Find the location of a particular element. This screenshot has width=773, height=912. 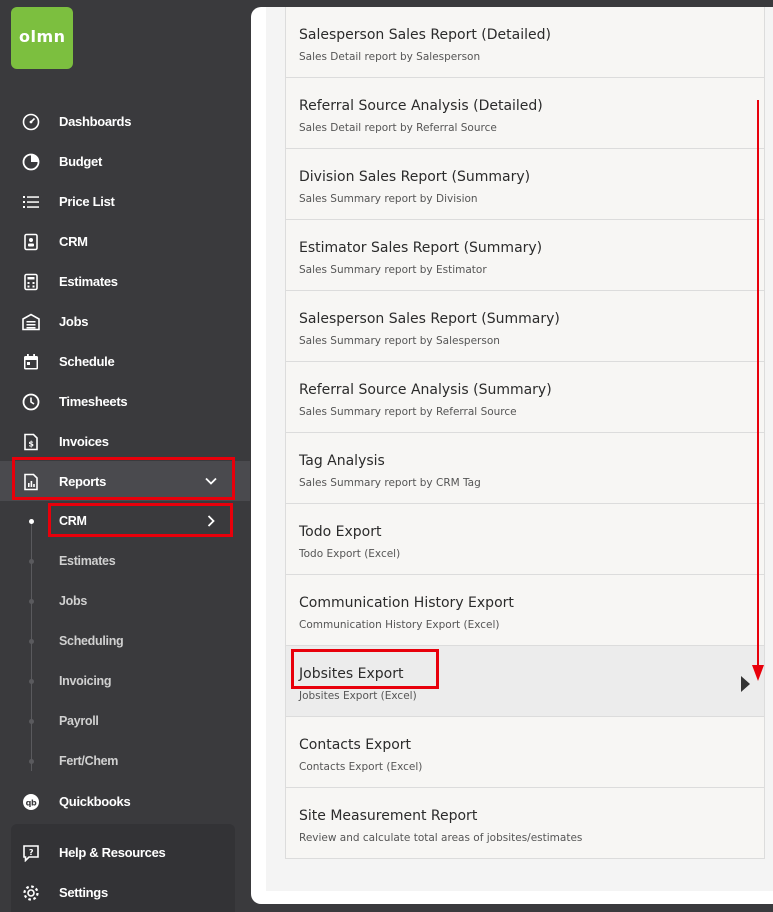

report-row: Todo Export Todo Export (Excel) is located at coordinates (525, 539).